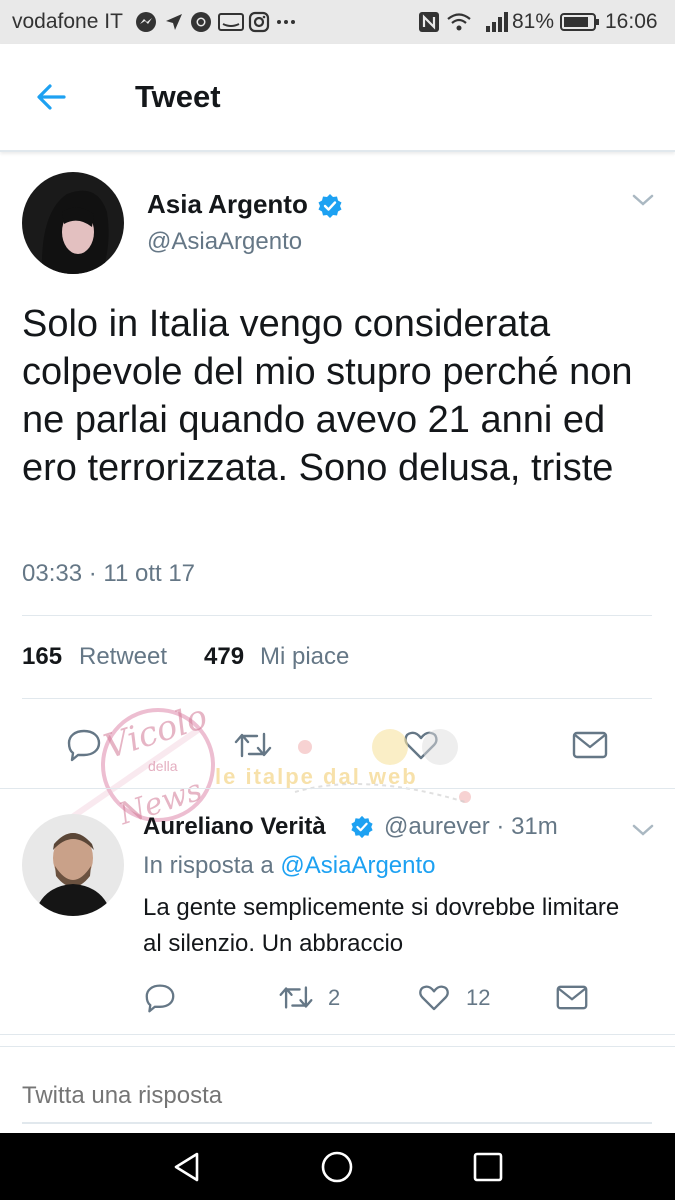  I want to click on like-count: 479, so click(224, 657).